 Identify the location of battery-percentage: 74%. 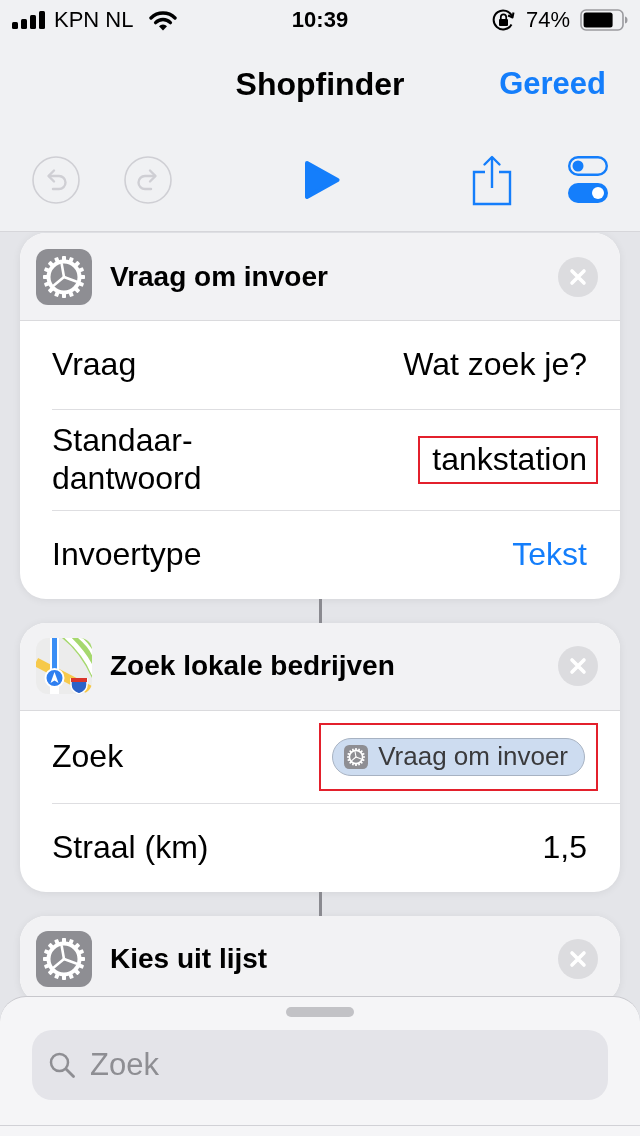
(547, 20).